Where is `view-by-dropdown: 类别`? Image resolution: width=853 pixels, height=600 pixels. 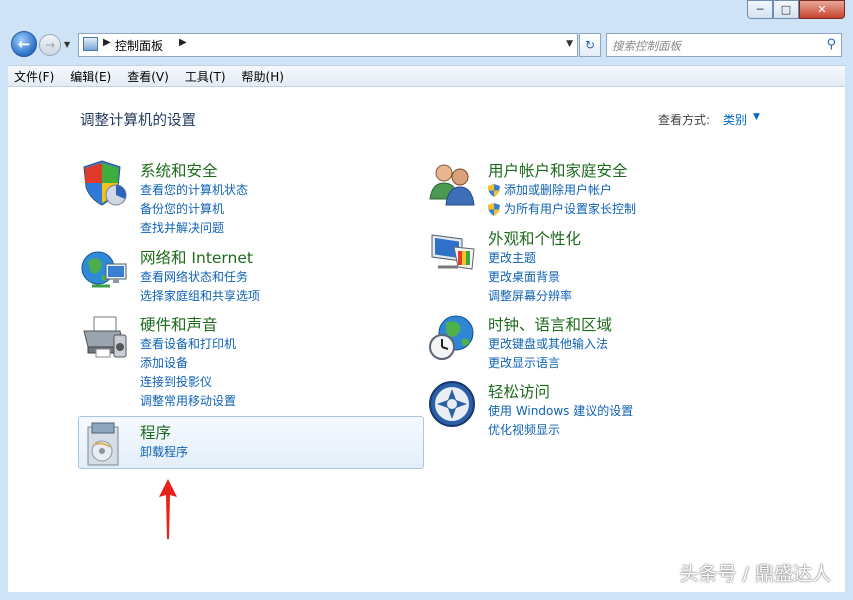
view-by-dropdown: 类别 is located at coordinates (735, 119).